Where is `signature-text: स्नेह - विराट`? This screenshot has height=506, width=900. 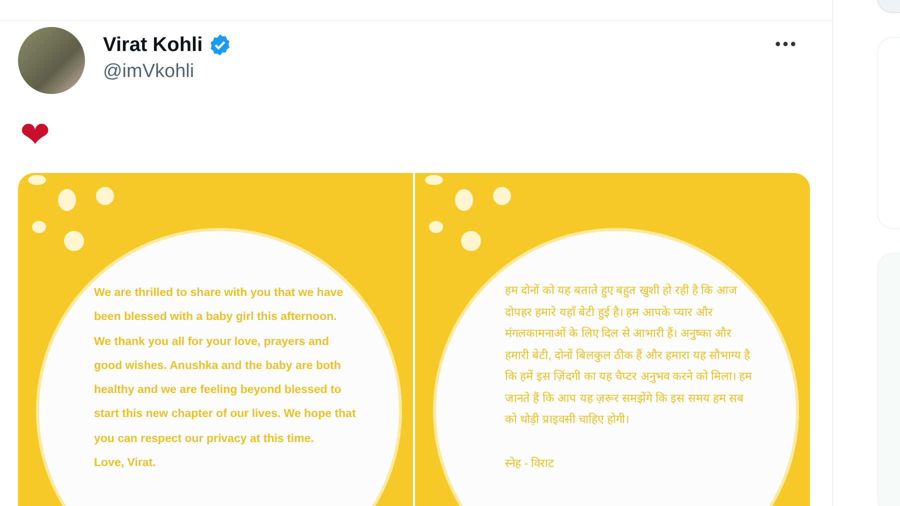 signature-text: स्नेह - विराट is located at coordinates (530, 464).